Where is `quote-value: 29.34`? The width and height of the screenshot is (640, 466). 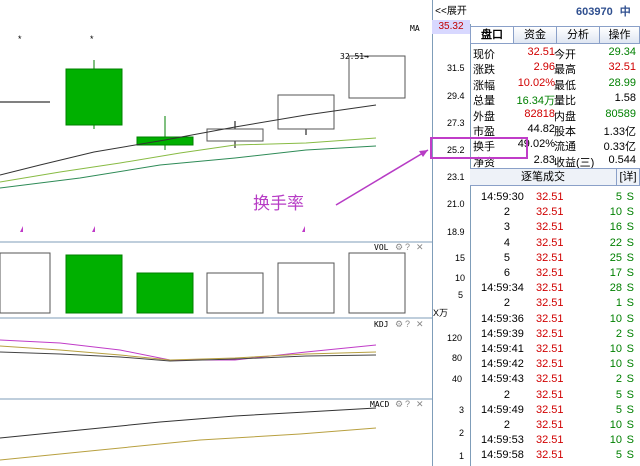 quote-value: 29.34 is located at coordinates (622, 52).